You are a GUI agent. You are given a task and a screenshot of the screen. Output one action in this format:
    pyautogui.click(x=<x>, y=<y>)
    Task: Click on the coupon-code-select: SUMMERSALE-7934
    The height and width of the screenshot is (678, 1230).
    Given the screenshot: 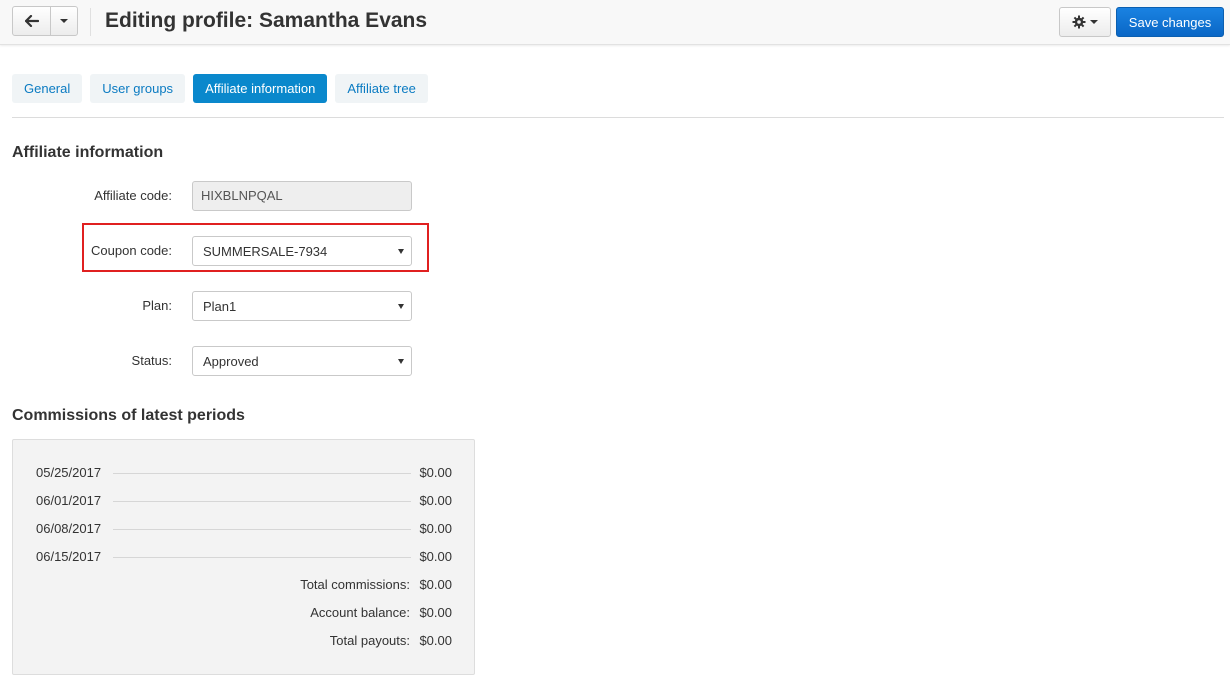 What is the action you would take?
    pyautogui.click(x=302, y=251)
    